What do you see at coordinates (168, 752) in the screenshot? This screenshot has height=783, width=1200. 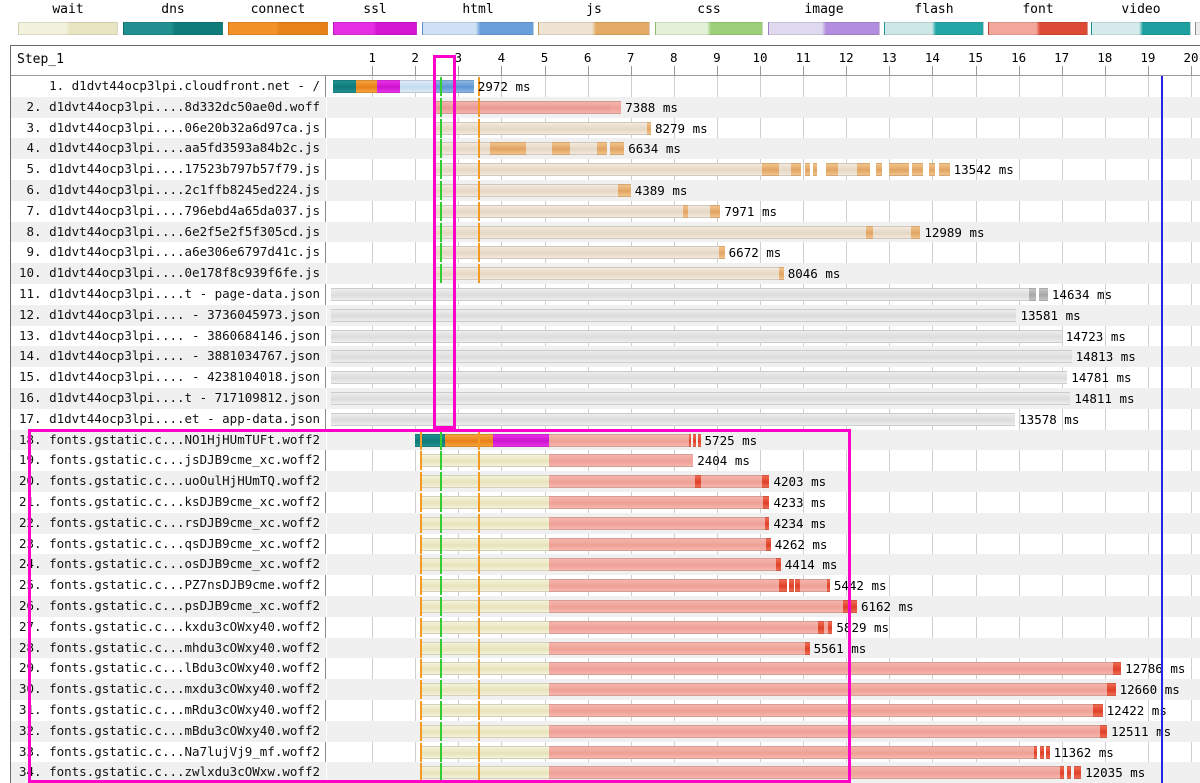 I see `request-label-row: 33. fonts.gstatic.c...Na7lujVj9_mf.woff2` at bounding box center [168, 752].